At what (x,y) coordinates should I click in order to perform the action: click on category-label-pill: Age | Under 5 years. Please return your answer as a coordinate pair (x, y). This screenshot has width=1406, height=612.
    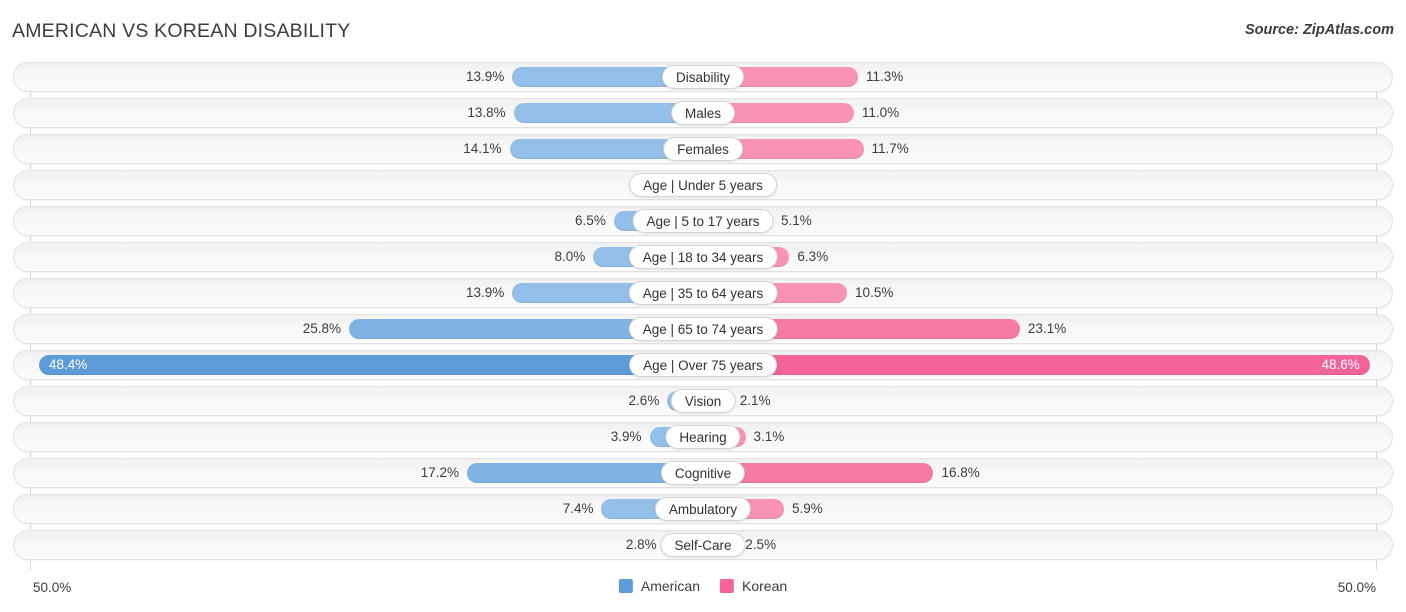
    Looking at the image, I should click on (703, 185).